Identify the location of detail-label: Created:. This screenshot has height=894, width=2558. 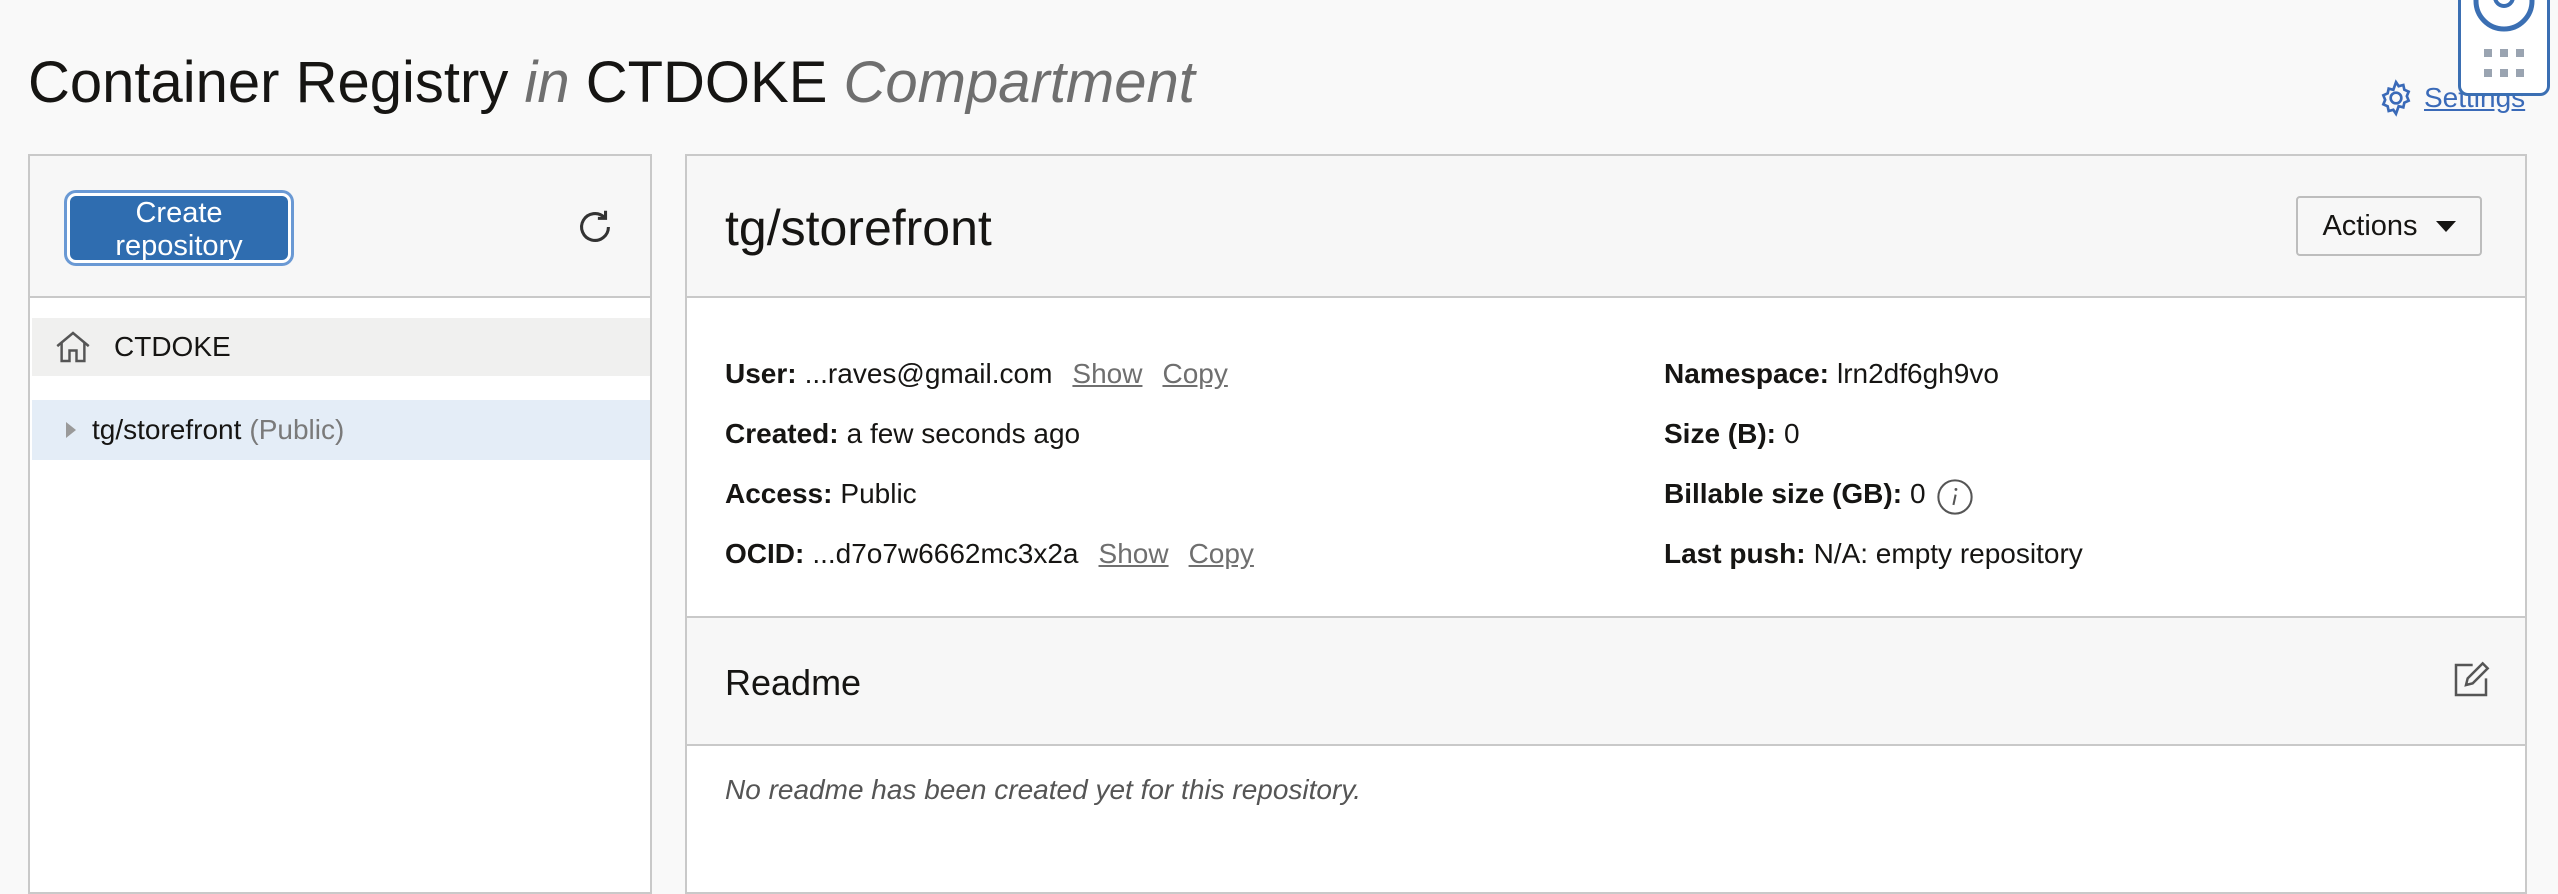
(782, 433).